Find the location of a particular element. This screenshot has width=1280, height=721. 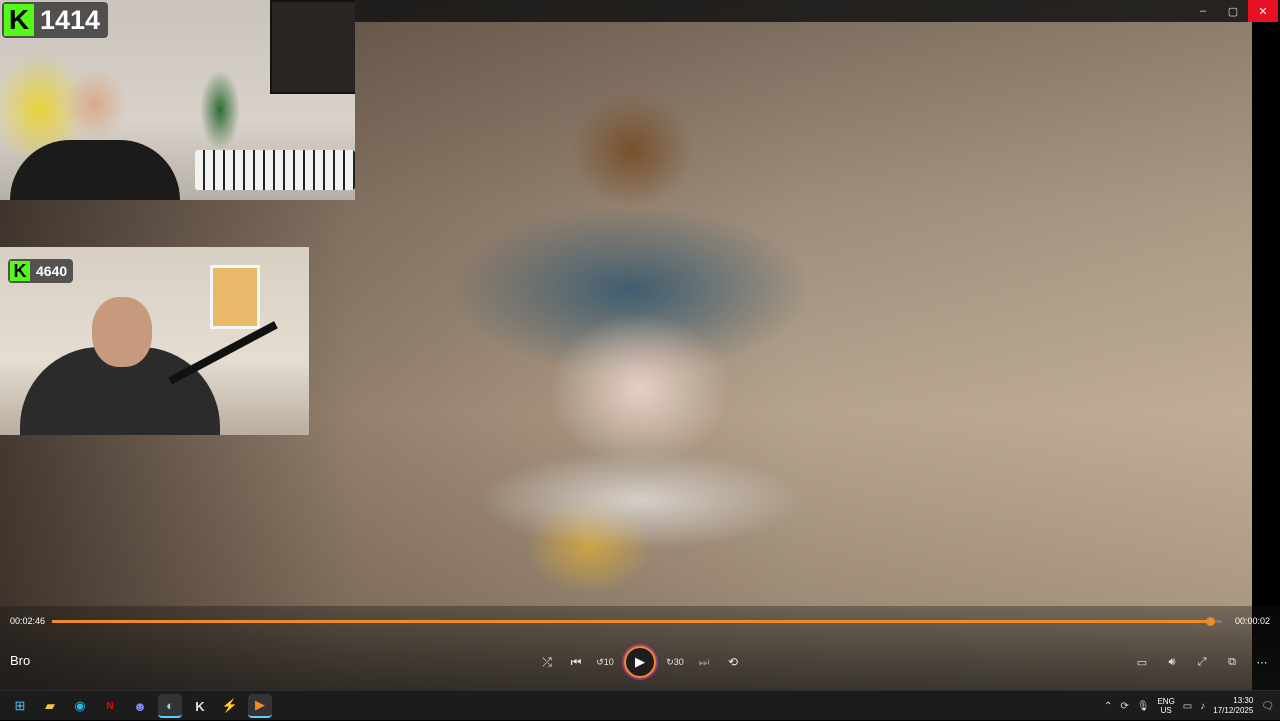

seek-thumb is located at coordinates (1210, 621).